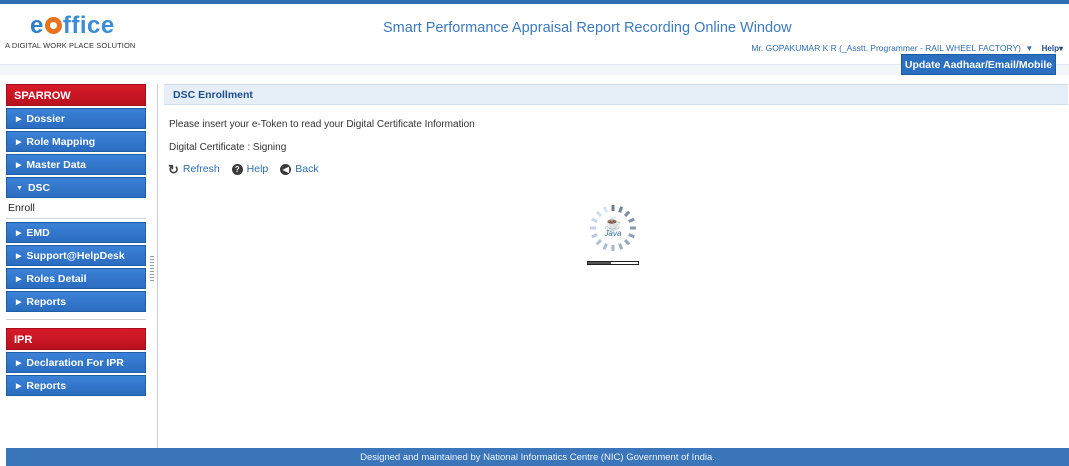 Image resolution: width=1069 pixels, height=466 pixels. I want to click on help-link: ? Help, so click(250, 169).